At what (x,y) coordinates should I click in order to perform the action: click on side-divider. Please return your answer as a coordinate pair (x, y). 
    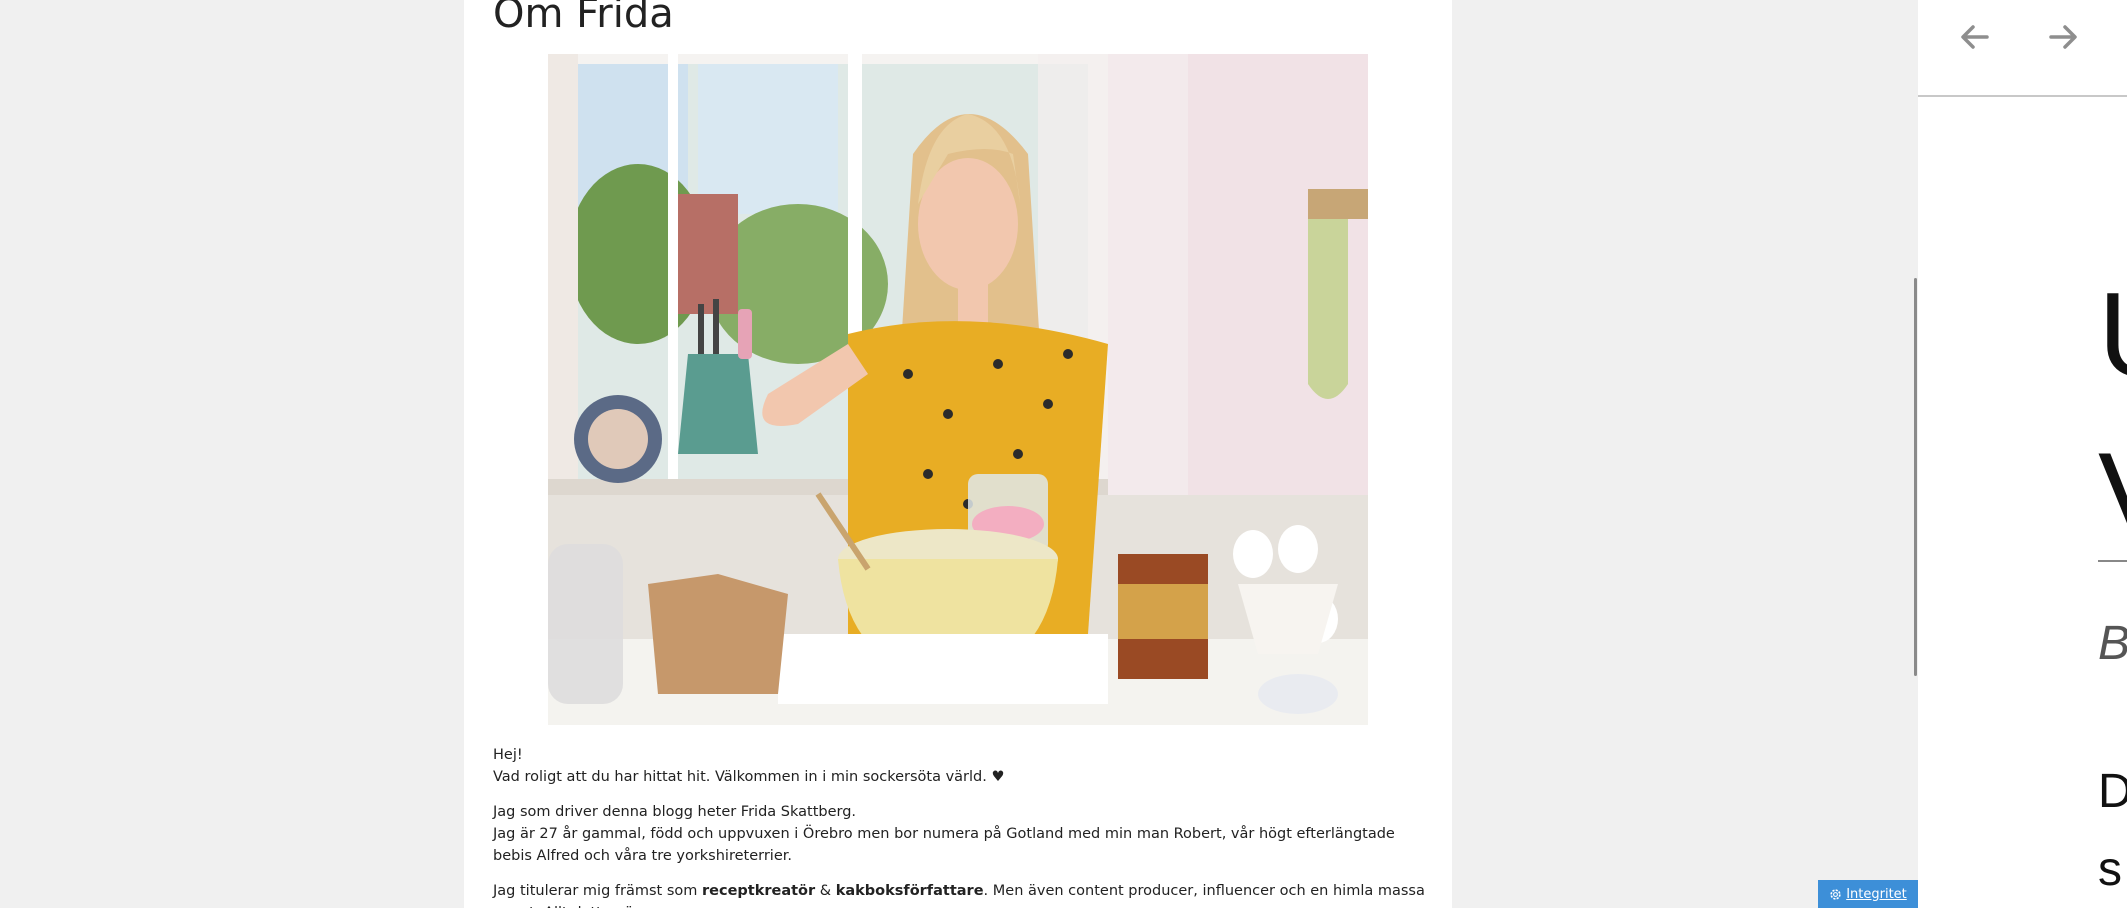
    Looking at the image, I should click on (2112, 561).